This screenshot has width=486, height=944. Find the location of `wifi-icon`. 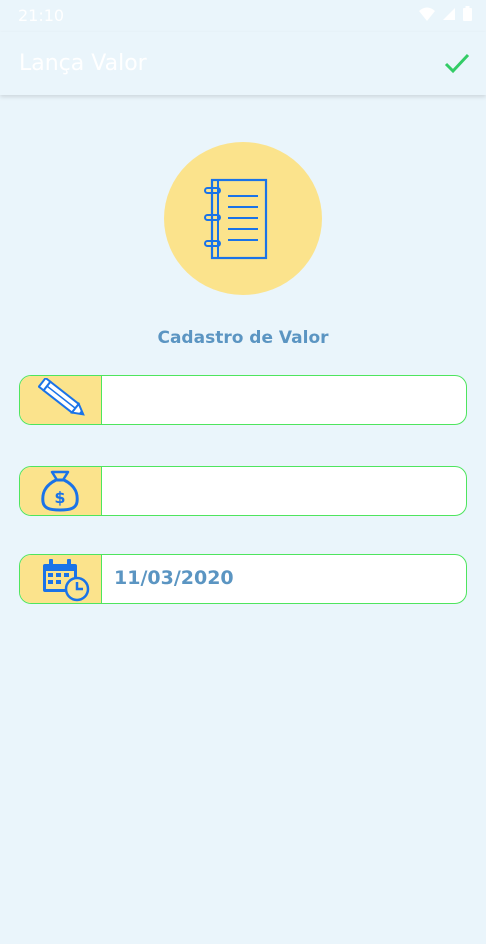

wifi-icon is located at coordinates (427, 14).